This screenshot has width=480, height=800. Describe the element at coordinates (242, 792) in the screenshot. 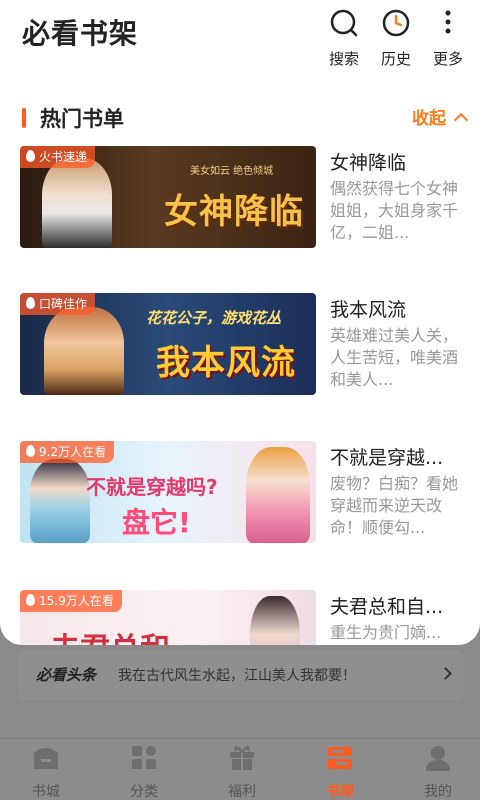

I see `nav-label: 福利` at that location.